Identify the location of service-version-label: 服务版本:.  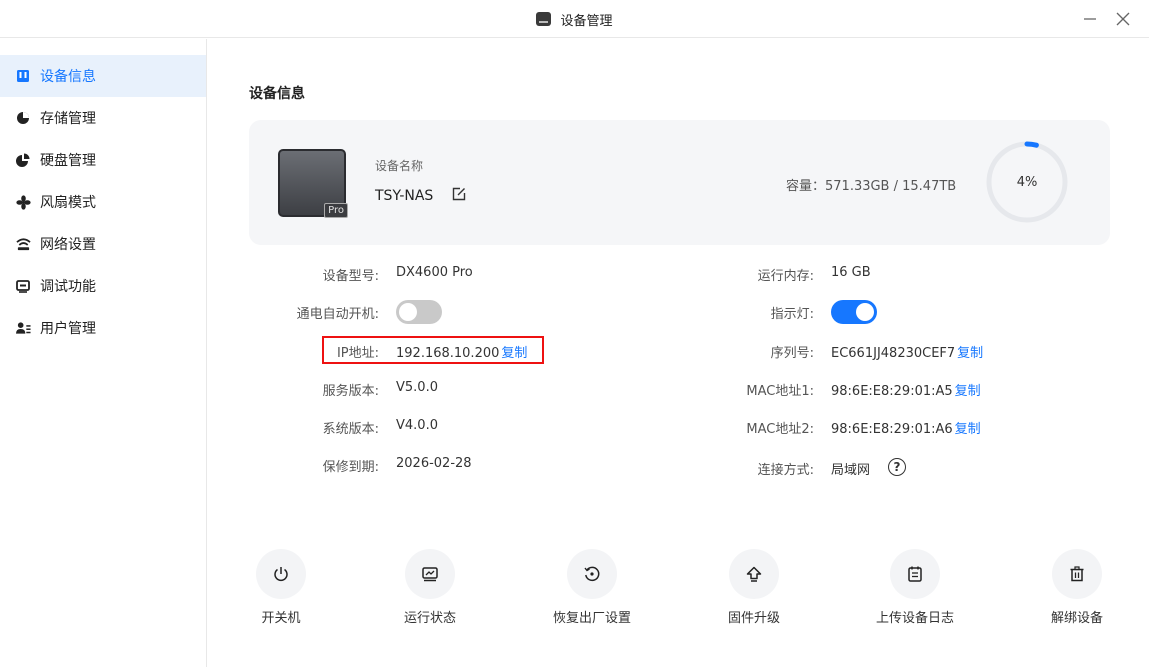
(350, 391).